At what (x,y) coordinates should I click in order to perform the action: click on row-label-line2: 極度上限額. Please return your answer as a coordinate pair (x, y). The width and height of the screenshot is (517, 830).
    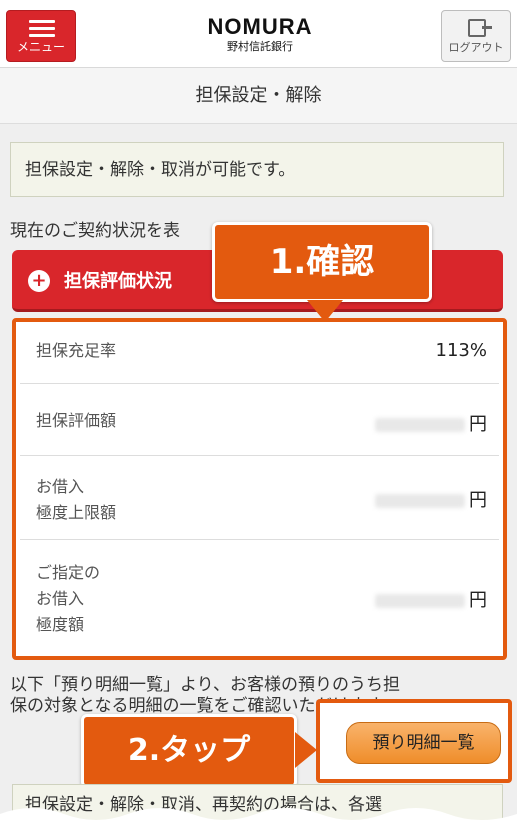
    Looking at the image, I should click on (76, 512).